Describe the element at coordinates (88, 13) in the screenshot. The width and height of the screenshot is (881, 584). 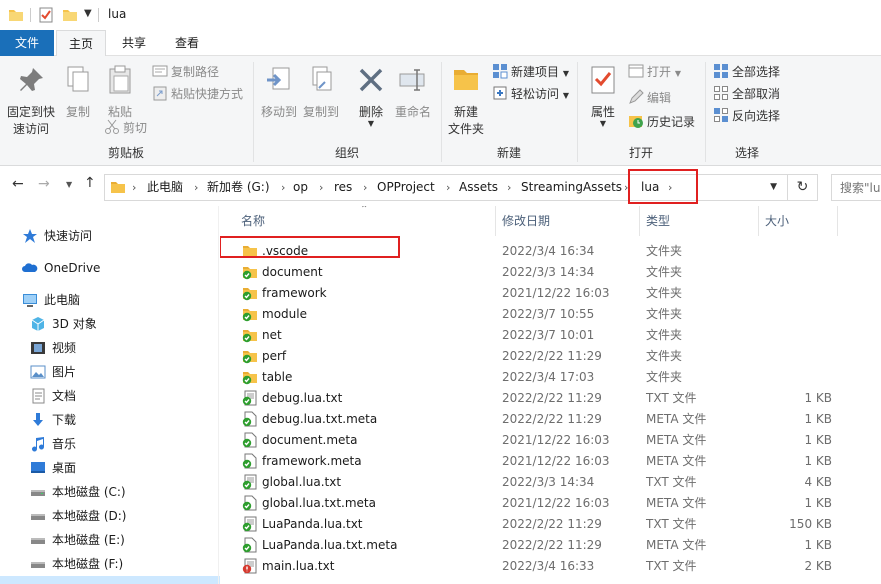
I see `customize-toolbar-icon: ▼` at that location.